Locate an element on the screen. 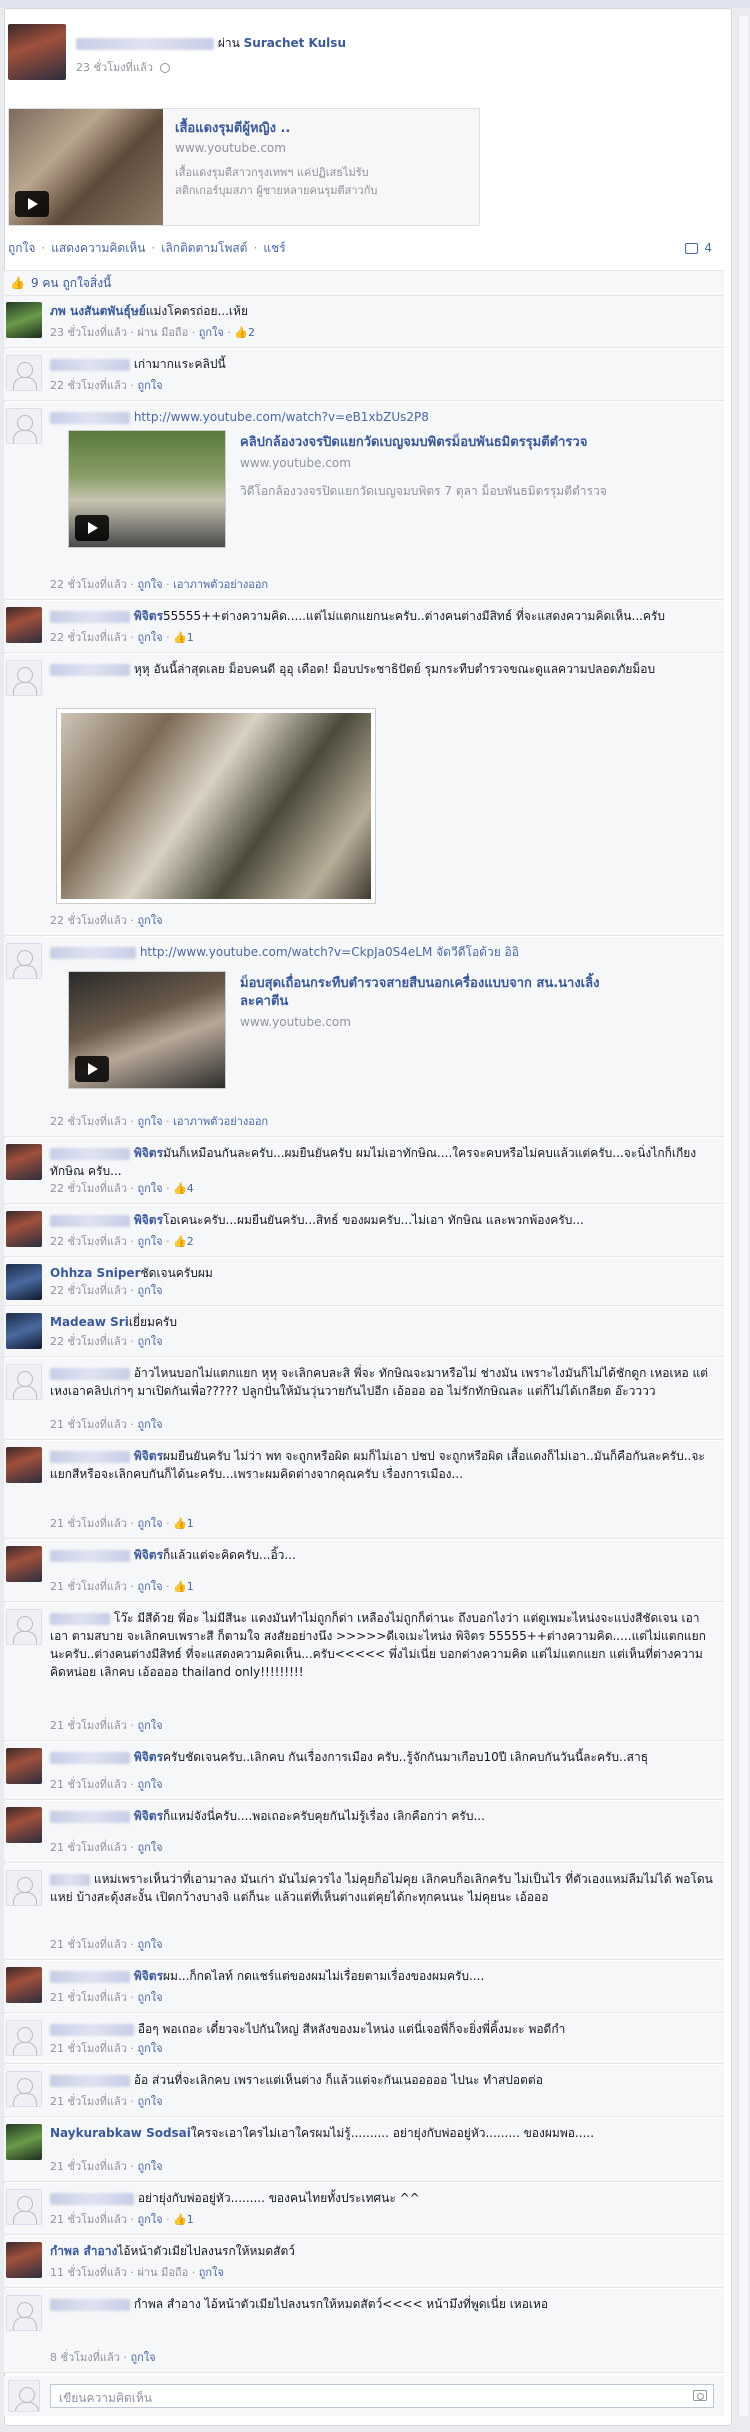 This screenshot has width=750, height=2432. scrollbar is located at coordinates (743, 1216).